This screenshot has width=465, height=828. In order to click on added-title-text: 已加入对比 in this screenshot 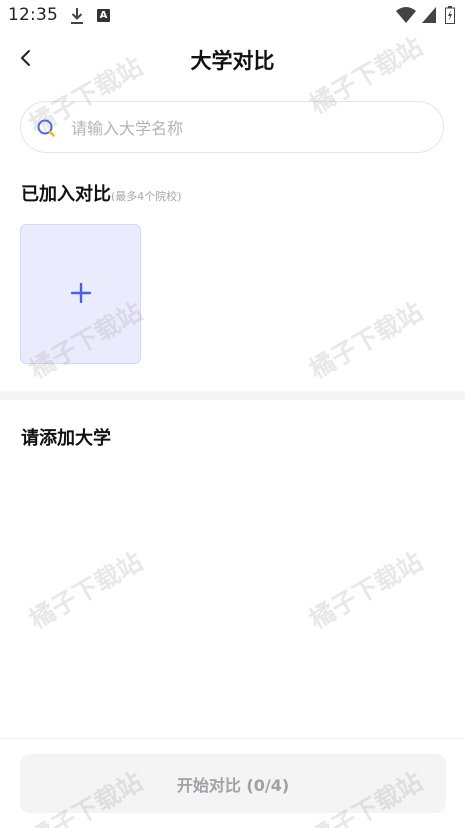, I will do `click(66, 194)`.